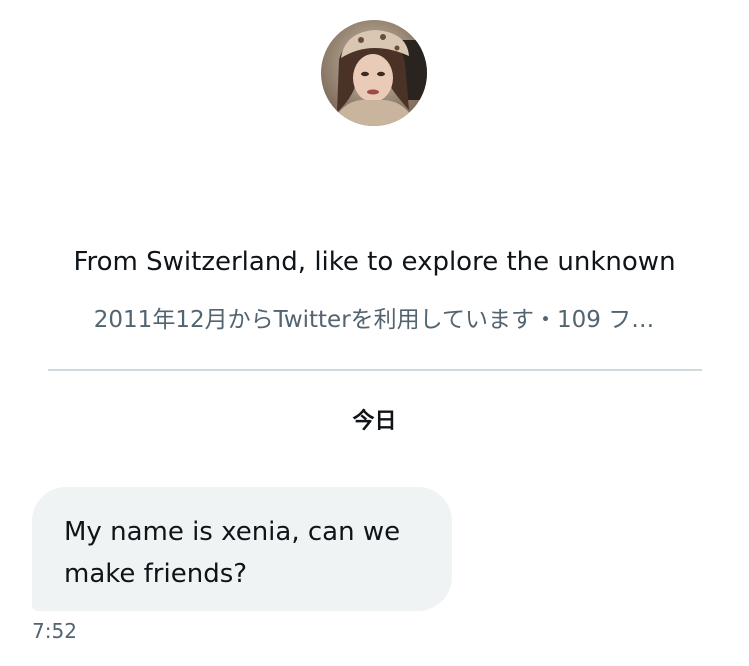  I want to click on divider, so click(375, 370).